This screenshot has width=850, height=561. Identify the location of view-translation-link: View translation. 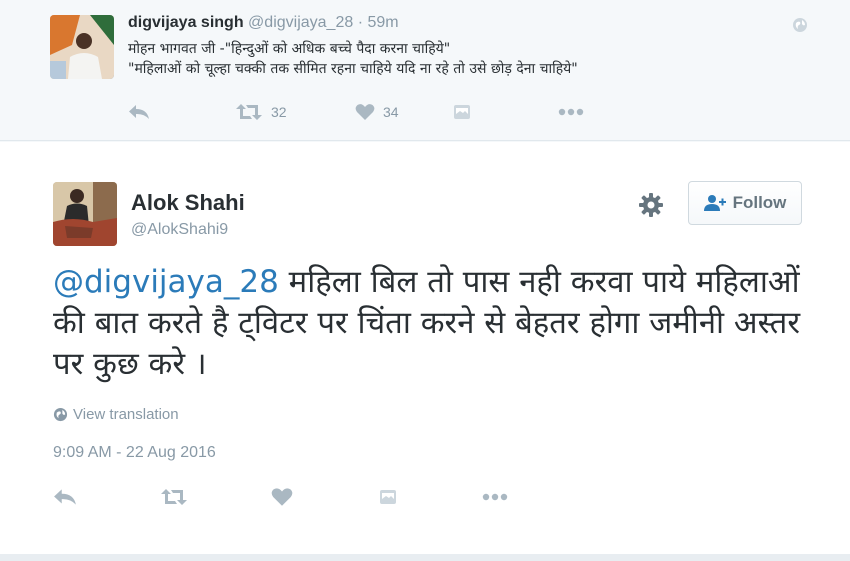
(116, 414).